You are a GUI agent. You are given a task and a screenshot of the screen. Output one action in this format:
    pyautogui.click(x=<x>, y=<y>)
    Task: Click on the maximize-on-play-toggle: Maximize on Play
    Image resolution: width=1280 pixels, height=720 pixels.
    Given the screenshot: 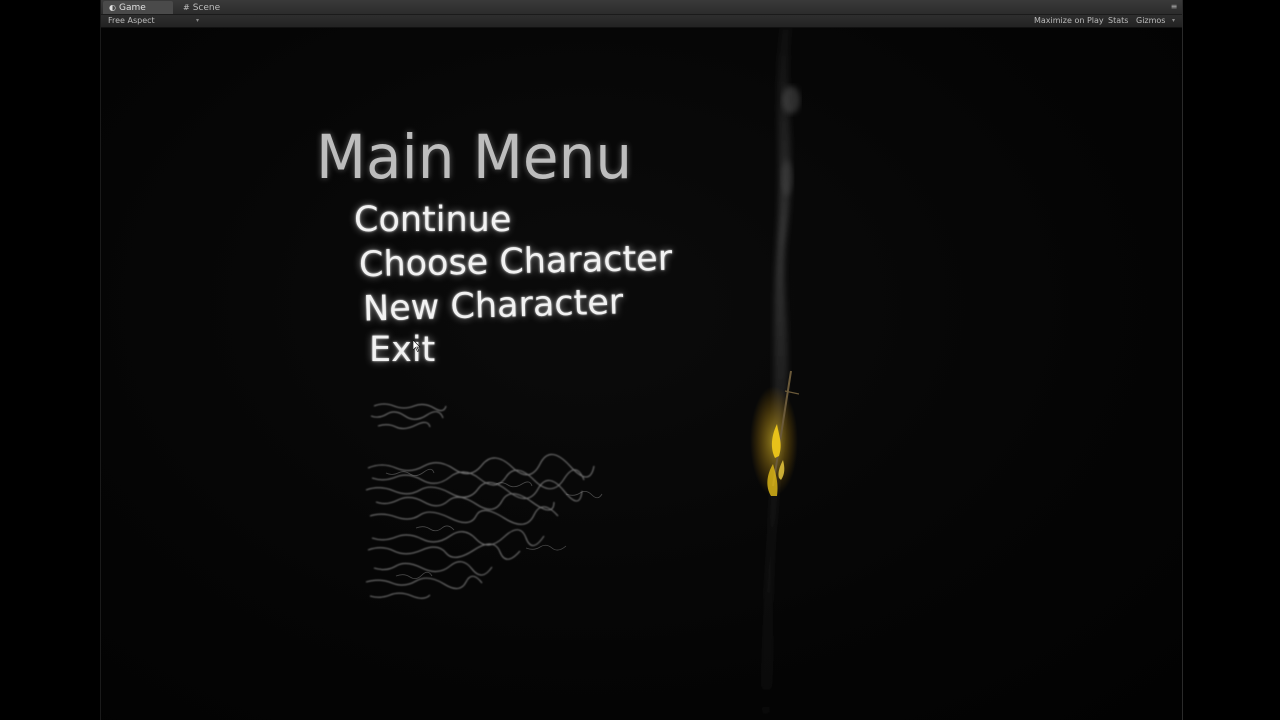 What is the action you would take?
    pyautogui.click(x=1069, y=21)
    